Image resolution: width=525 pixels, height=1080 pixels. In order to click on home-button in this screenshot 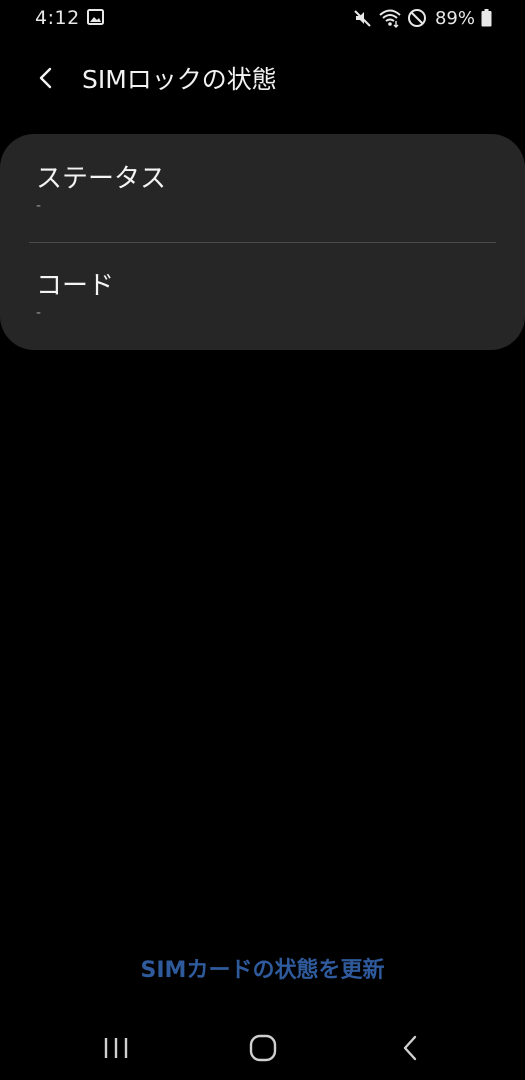, I will do `click(263, 1048)`.